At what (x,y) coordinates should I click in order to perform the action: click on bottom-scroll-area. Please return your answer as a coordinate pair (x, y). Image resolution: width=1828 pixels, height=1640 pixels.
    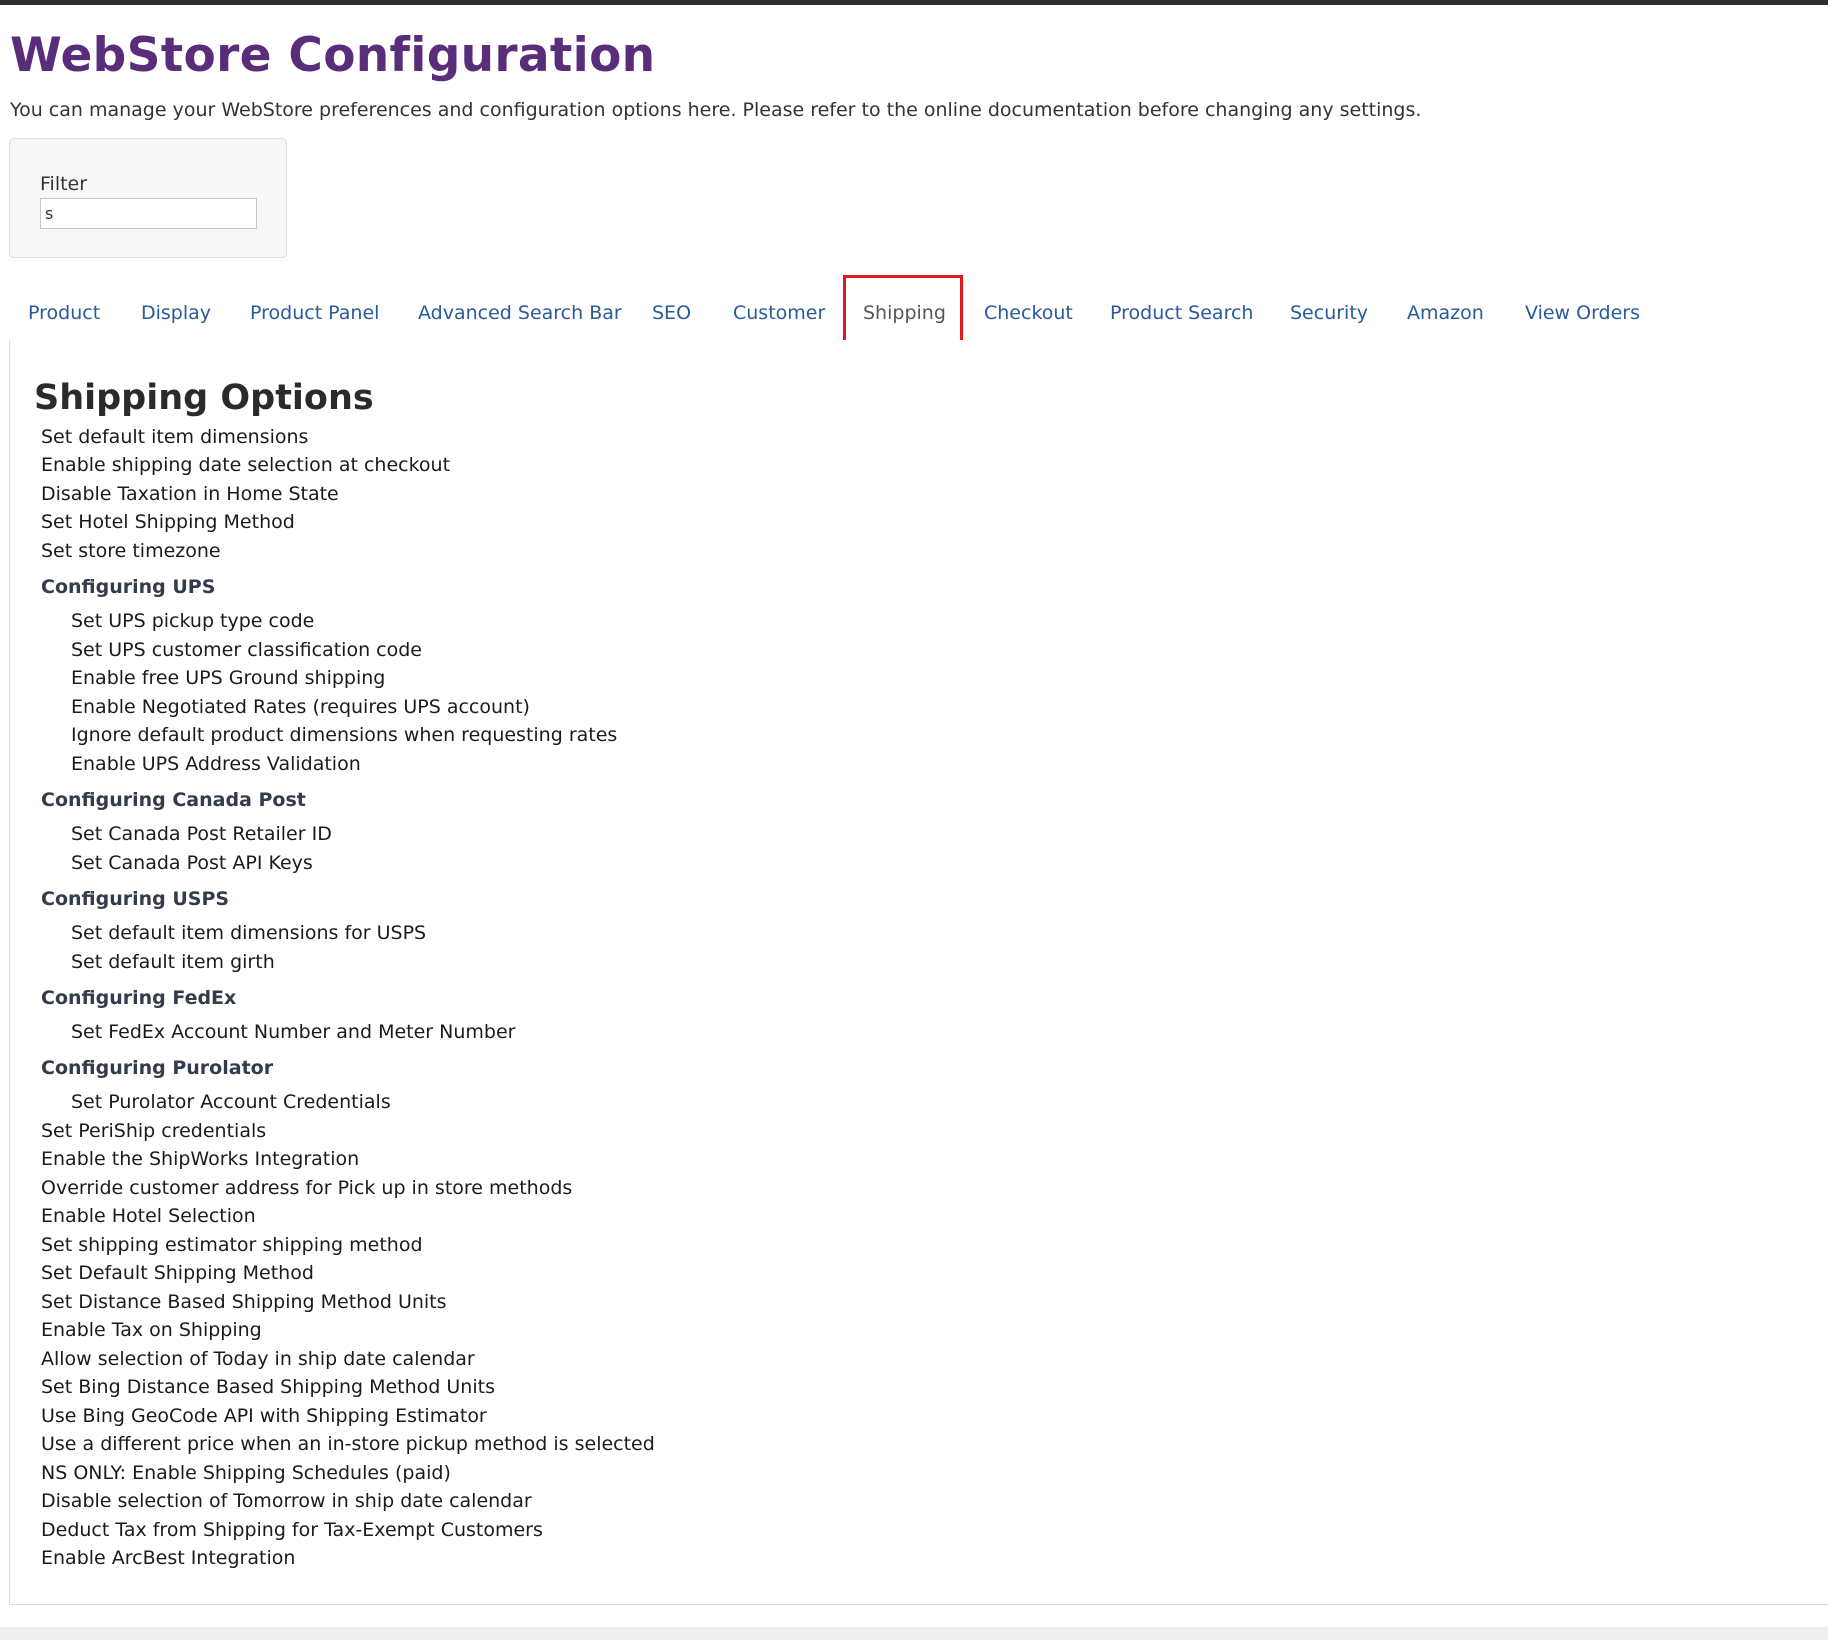
    Looking at the image, I should click on (914, 1633).